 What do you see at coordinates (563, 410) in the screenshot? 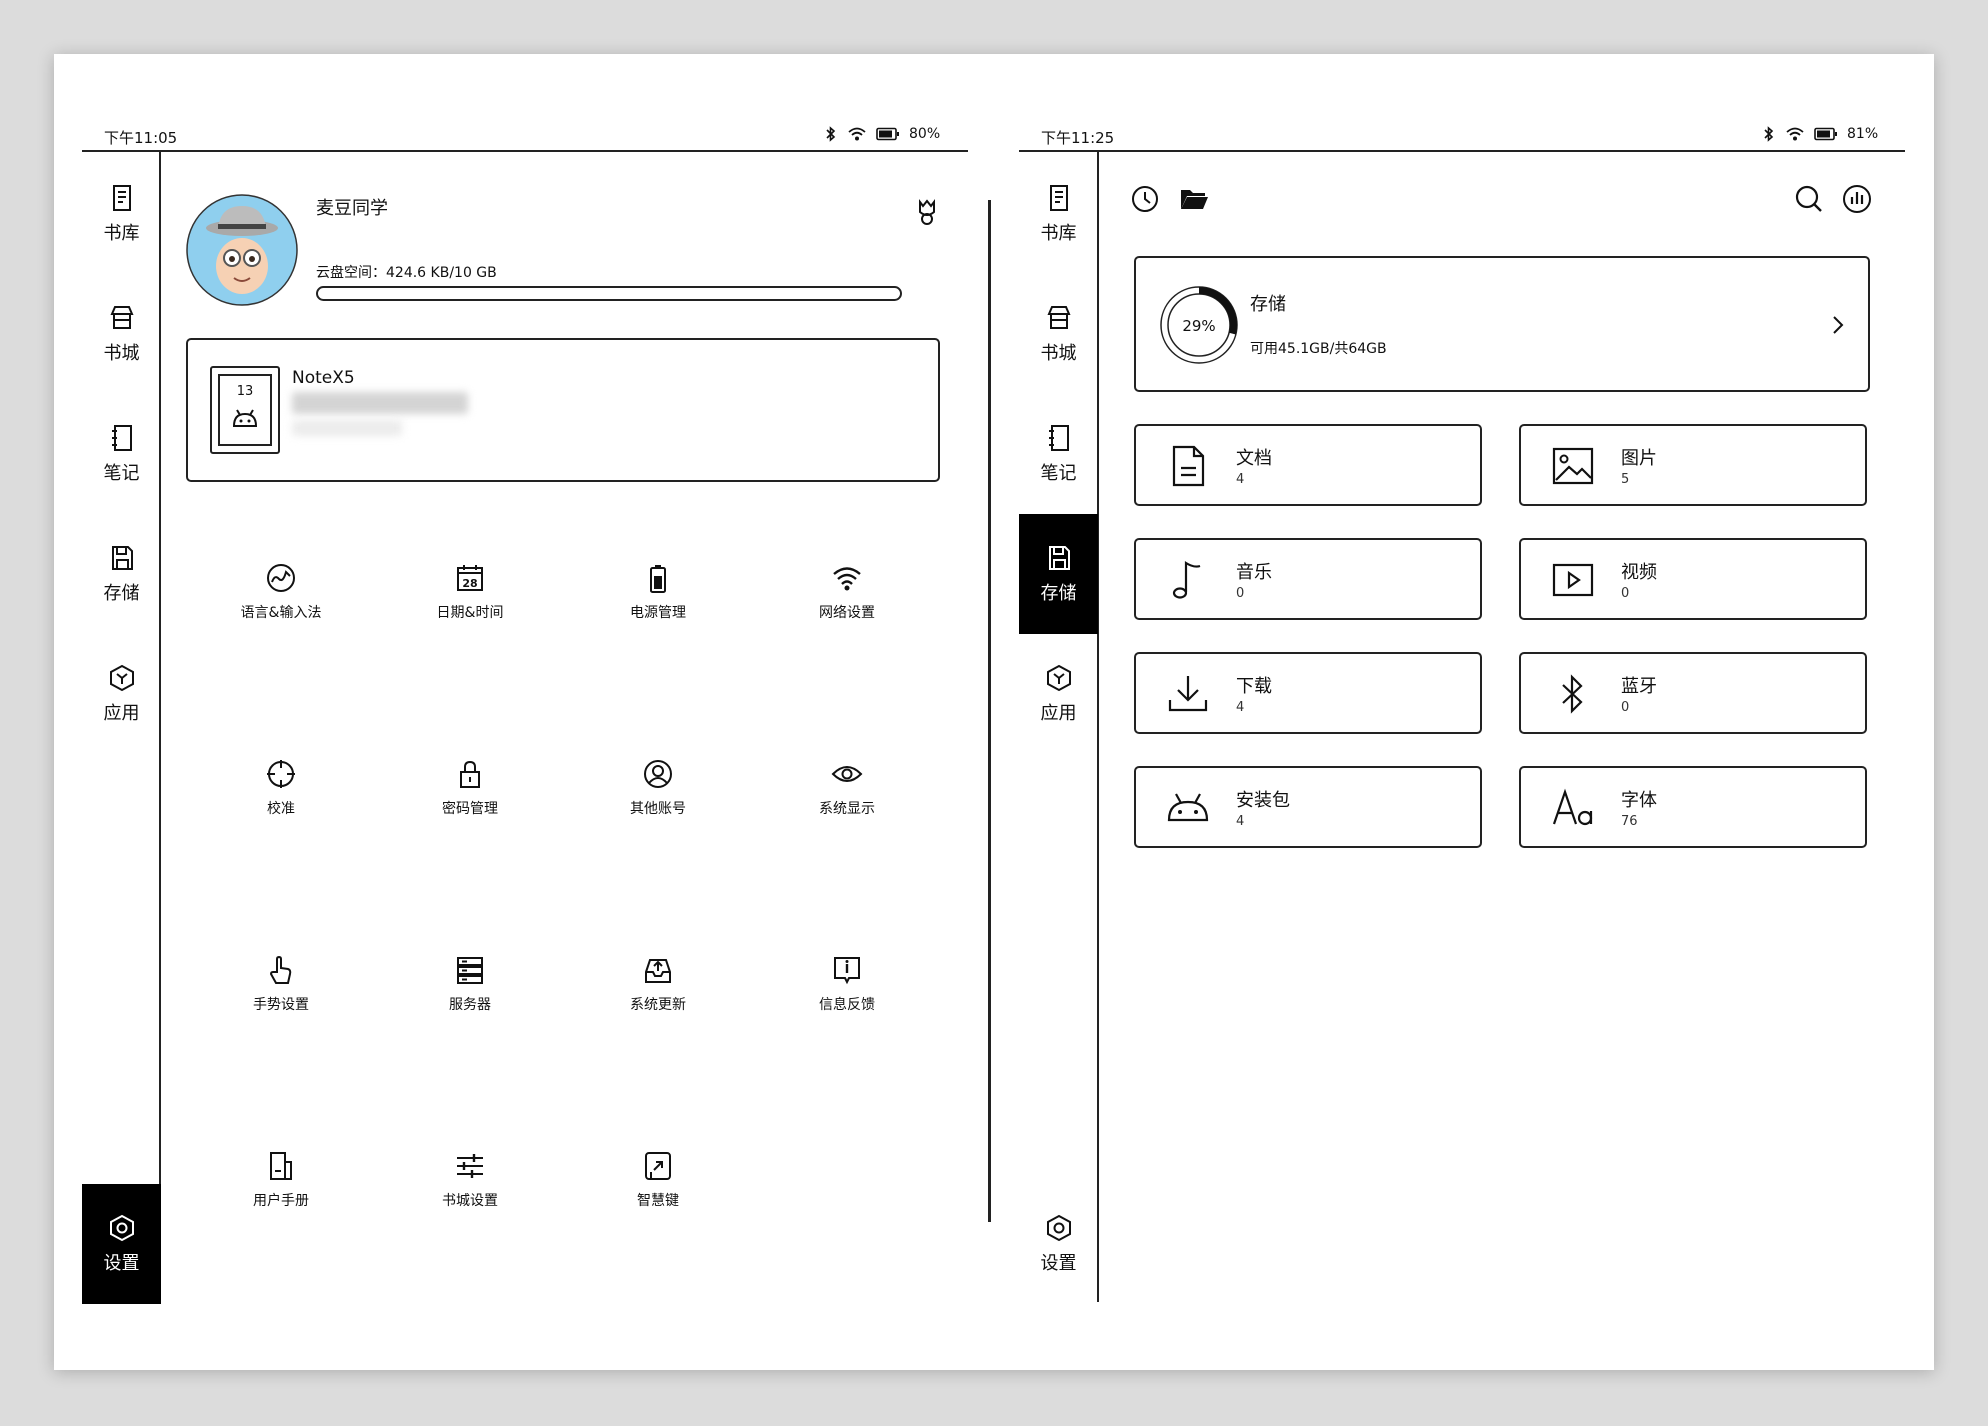
I see `device-card: 13 NoteX5` at bounding box center [563, 410].